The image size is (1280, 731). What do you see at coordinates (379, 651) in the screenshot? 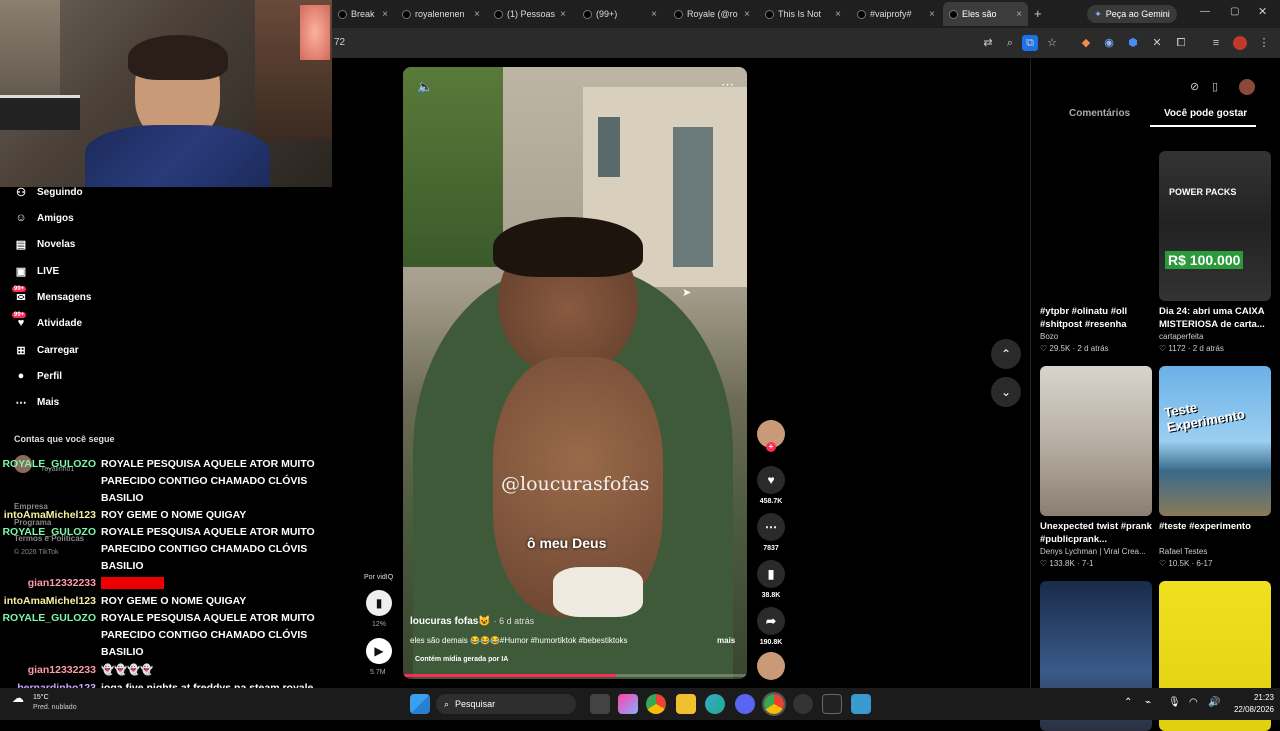
I see `play-icon: ▶` at bounding box center [379, 651].